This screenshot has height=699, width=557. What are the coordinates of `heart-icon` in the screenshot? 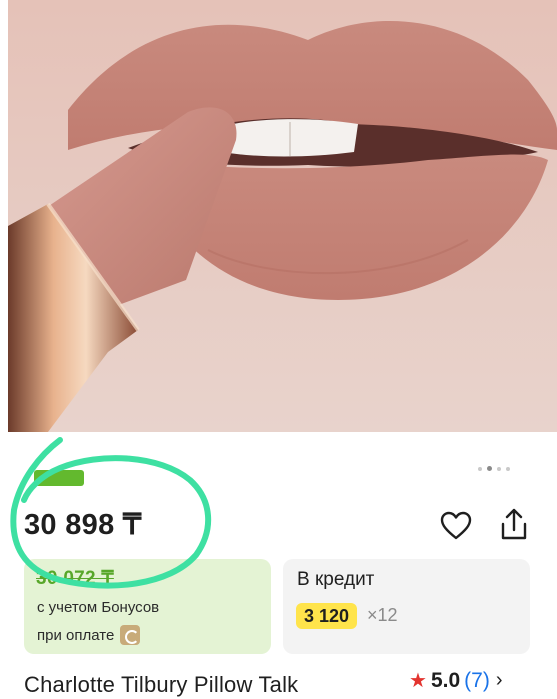 It's located at (456, 525).